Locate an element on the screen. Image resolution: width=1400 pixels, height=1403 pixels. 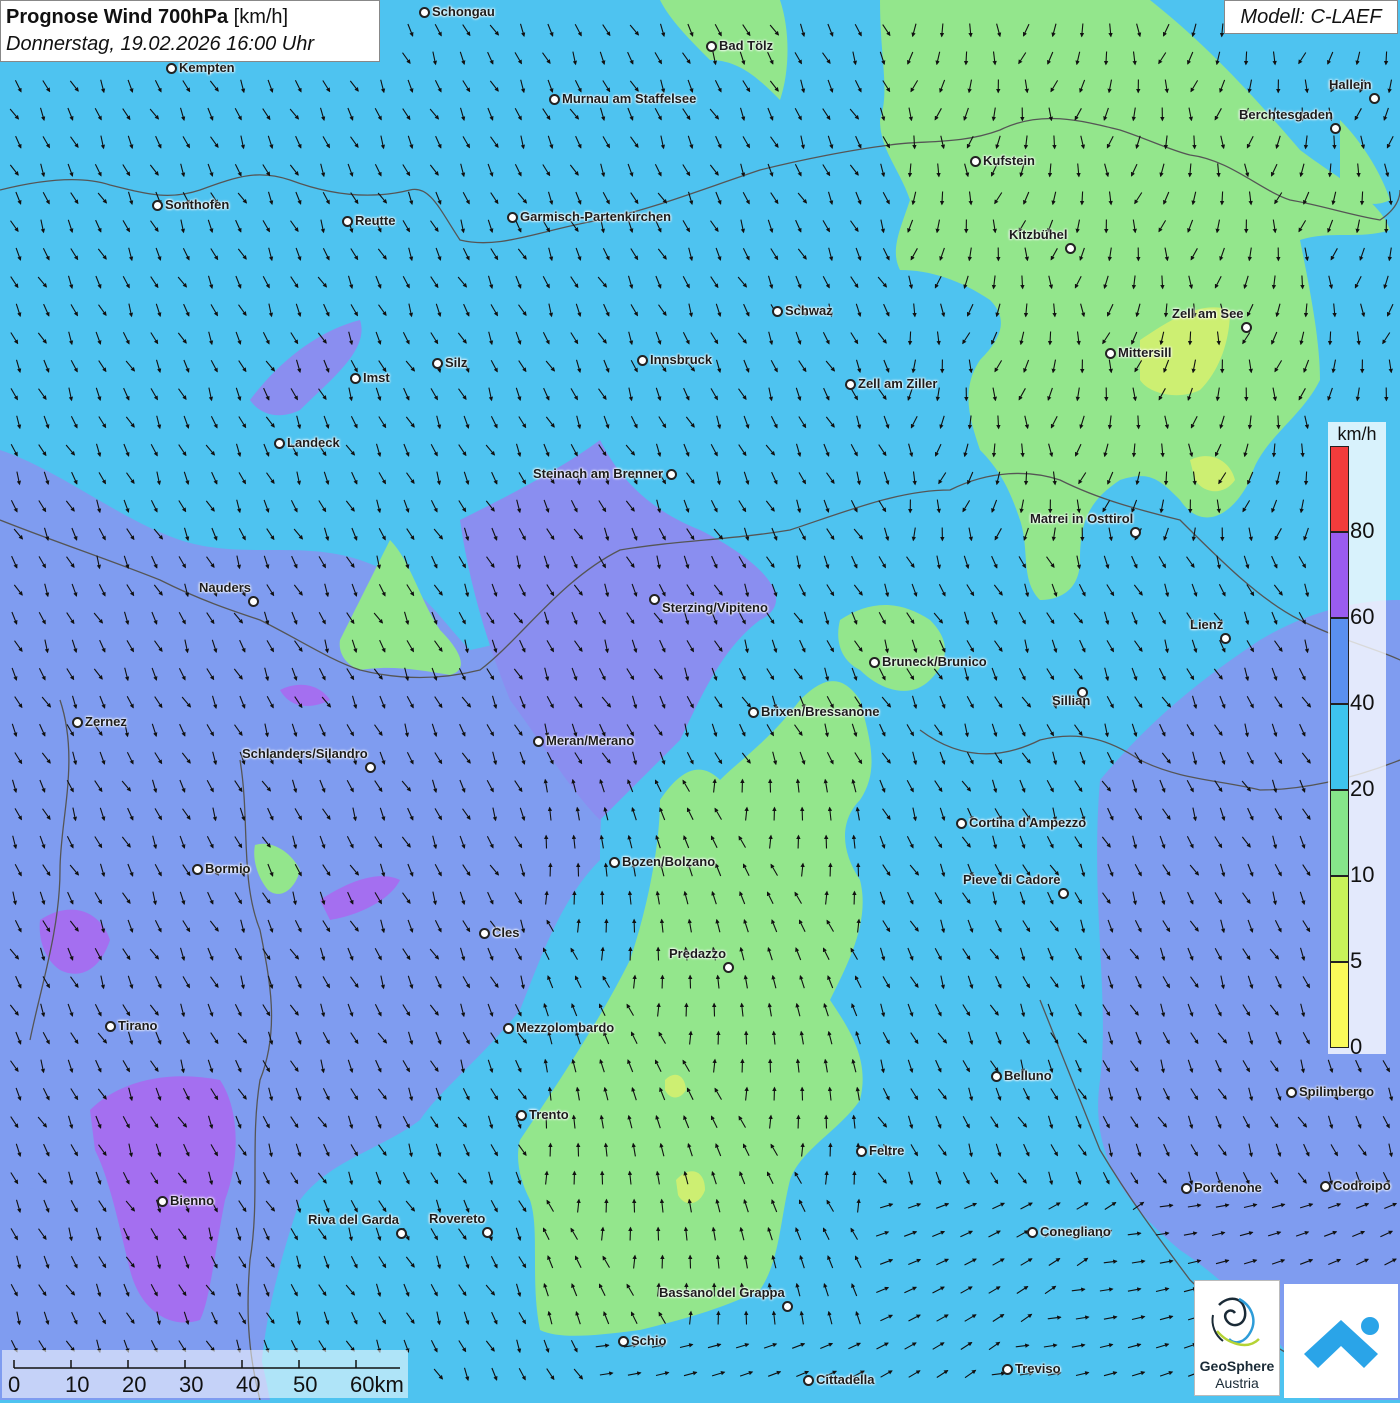
city-label: Schongau is located at coordinates (463, 12).